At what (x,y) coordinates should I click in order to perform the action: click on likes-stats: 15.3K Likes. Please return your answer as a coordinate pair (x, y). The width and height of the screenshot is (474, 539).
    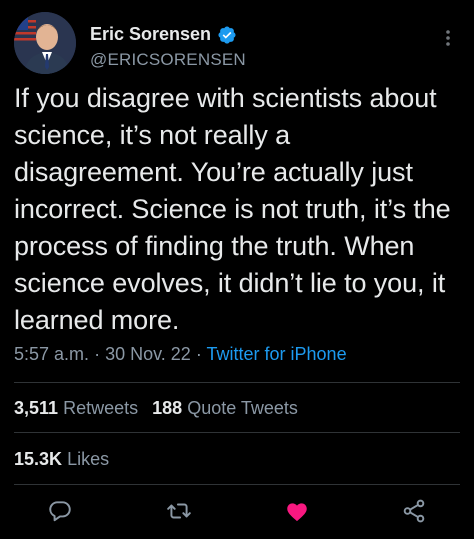
    Looking at the image, I should click on (61, 459).